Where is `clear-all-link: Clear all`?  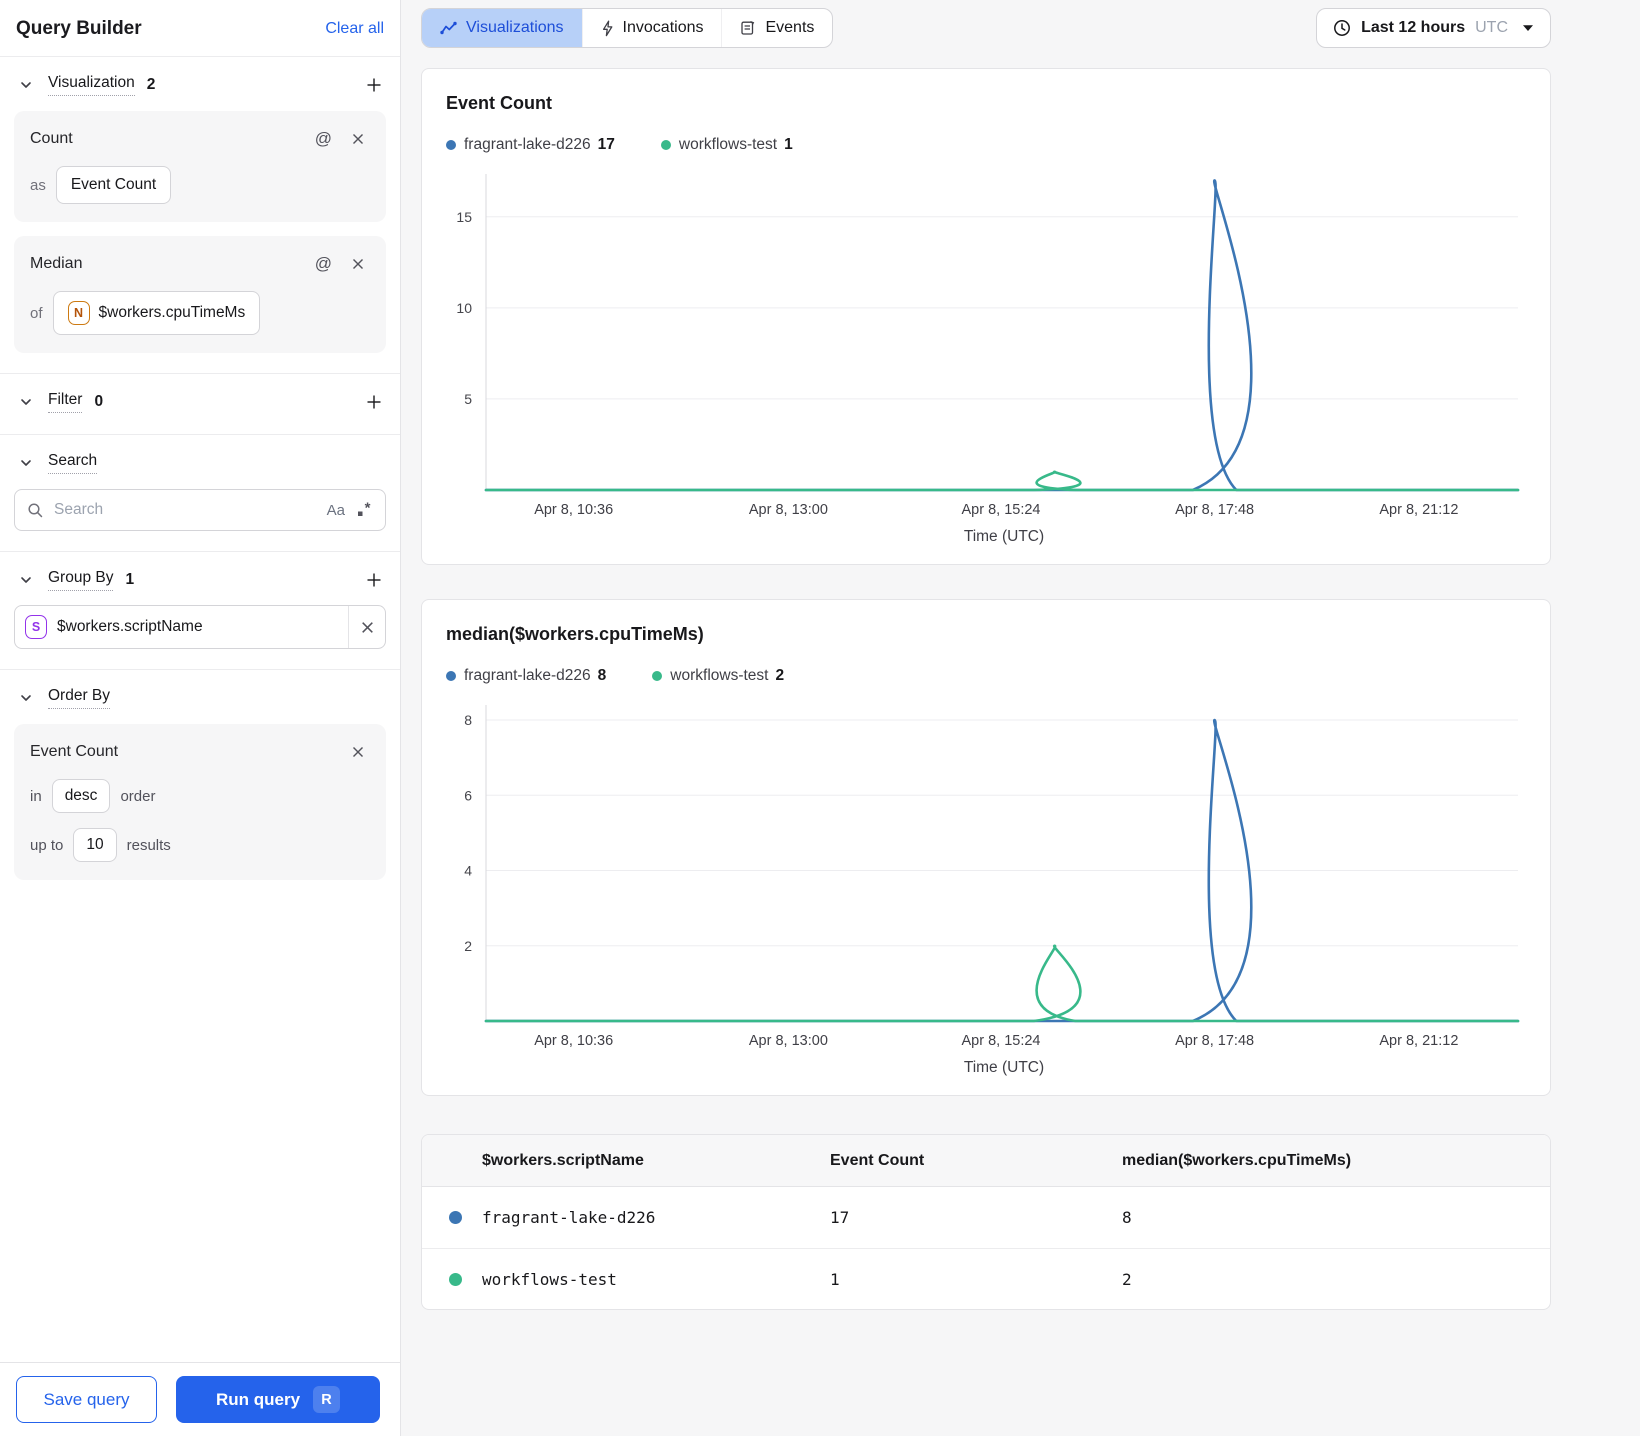
clear-all-link: Clear all is located at coordinates (354, 29).